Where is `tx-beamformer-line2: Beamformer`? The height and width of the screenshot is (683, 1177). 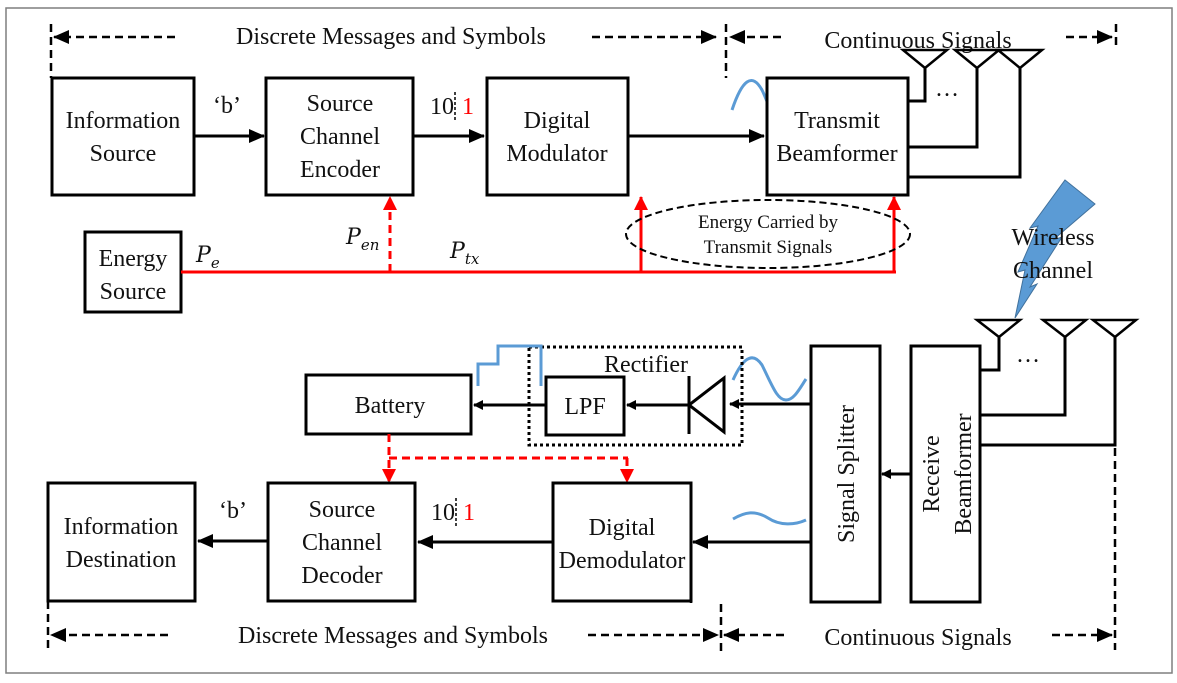 tx-beamformer-line2: Beamformer is located at coordinates (836, 154).